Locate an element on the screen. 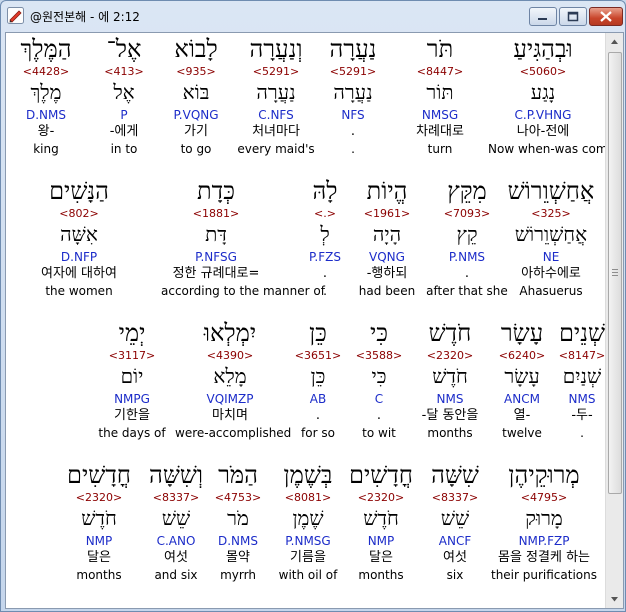 This screenshot has width=626, height=612. maximize-button is located at coordinates (573, 16).